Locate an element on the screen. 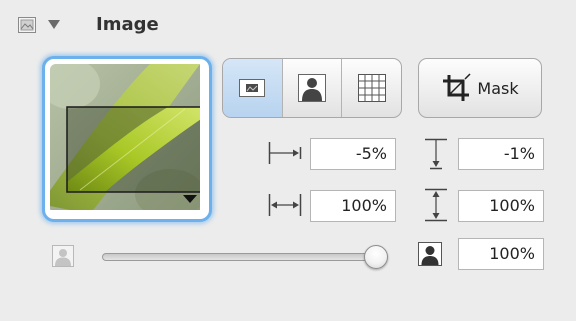  mask-button: Mask is located at coordinates (480, 88).